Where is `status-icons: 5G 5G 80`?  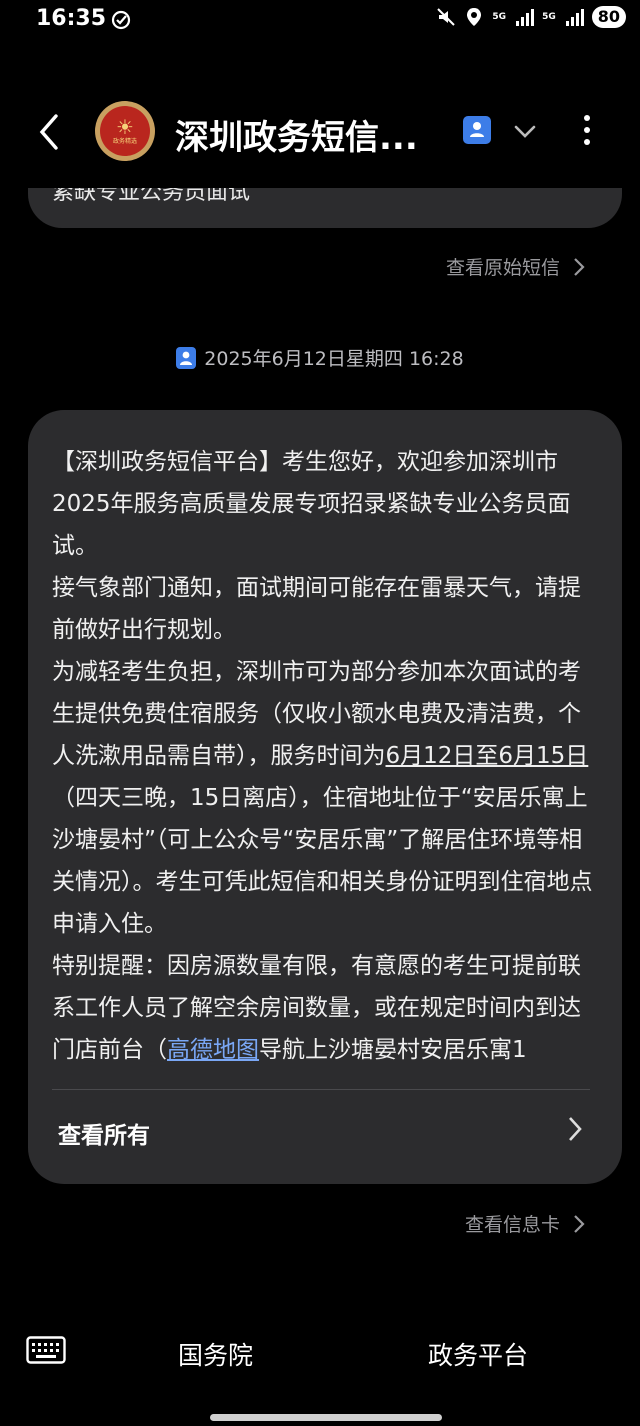 status-icons: 5G 5G 80 is located at coordinates (531, 17).